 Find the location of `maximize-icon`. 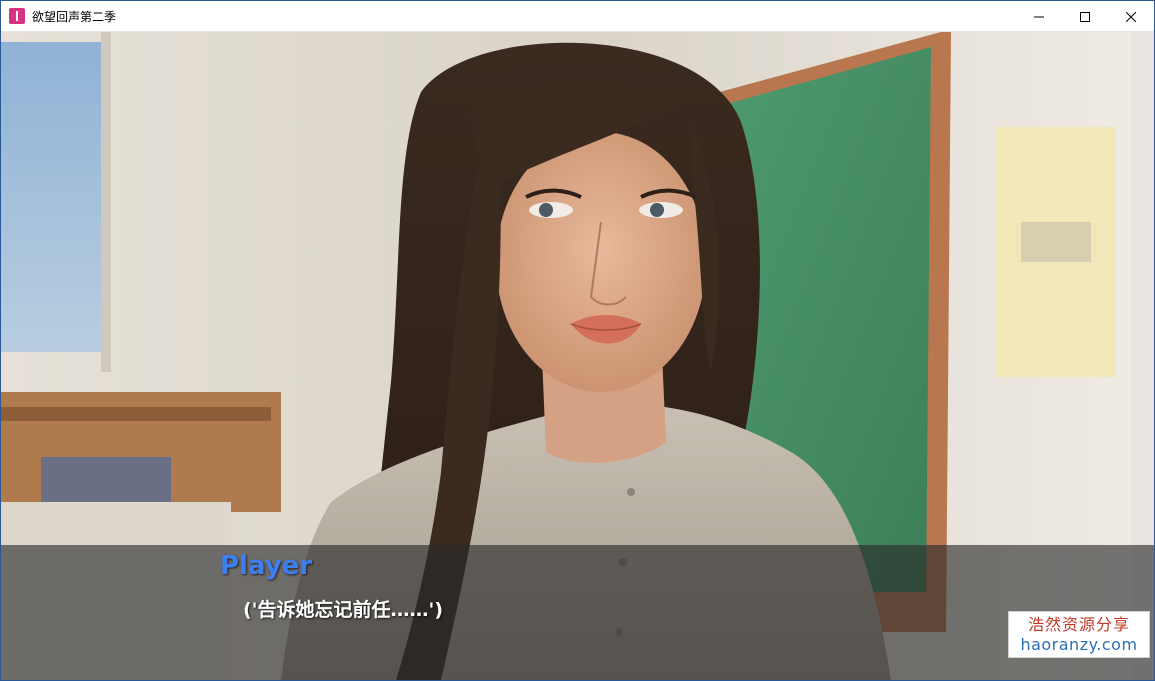

maximize-icon is located at coordinates (1085, 16).